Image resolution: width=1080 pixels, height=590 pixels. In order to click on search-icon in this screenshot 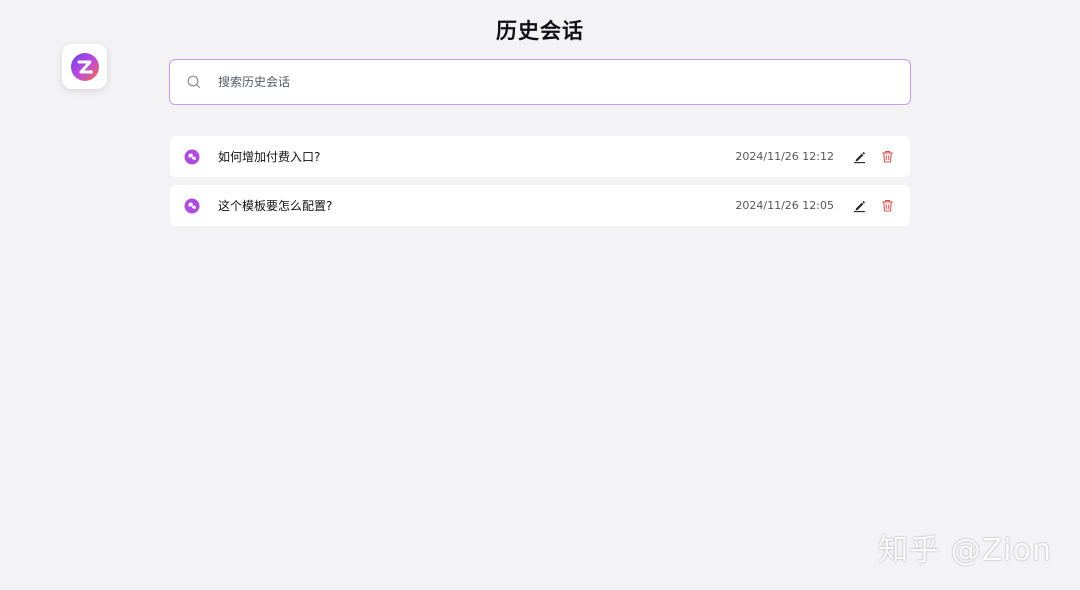, I will do `click(194, 82)`.